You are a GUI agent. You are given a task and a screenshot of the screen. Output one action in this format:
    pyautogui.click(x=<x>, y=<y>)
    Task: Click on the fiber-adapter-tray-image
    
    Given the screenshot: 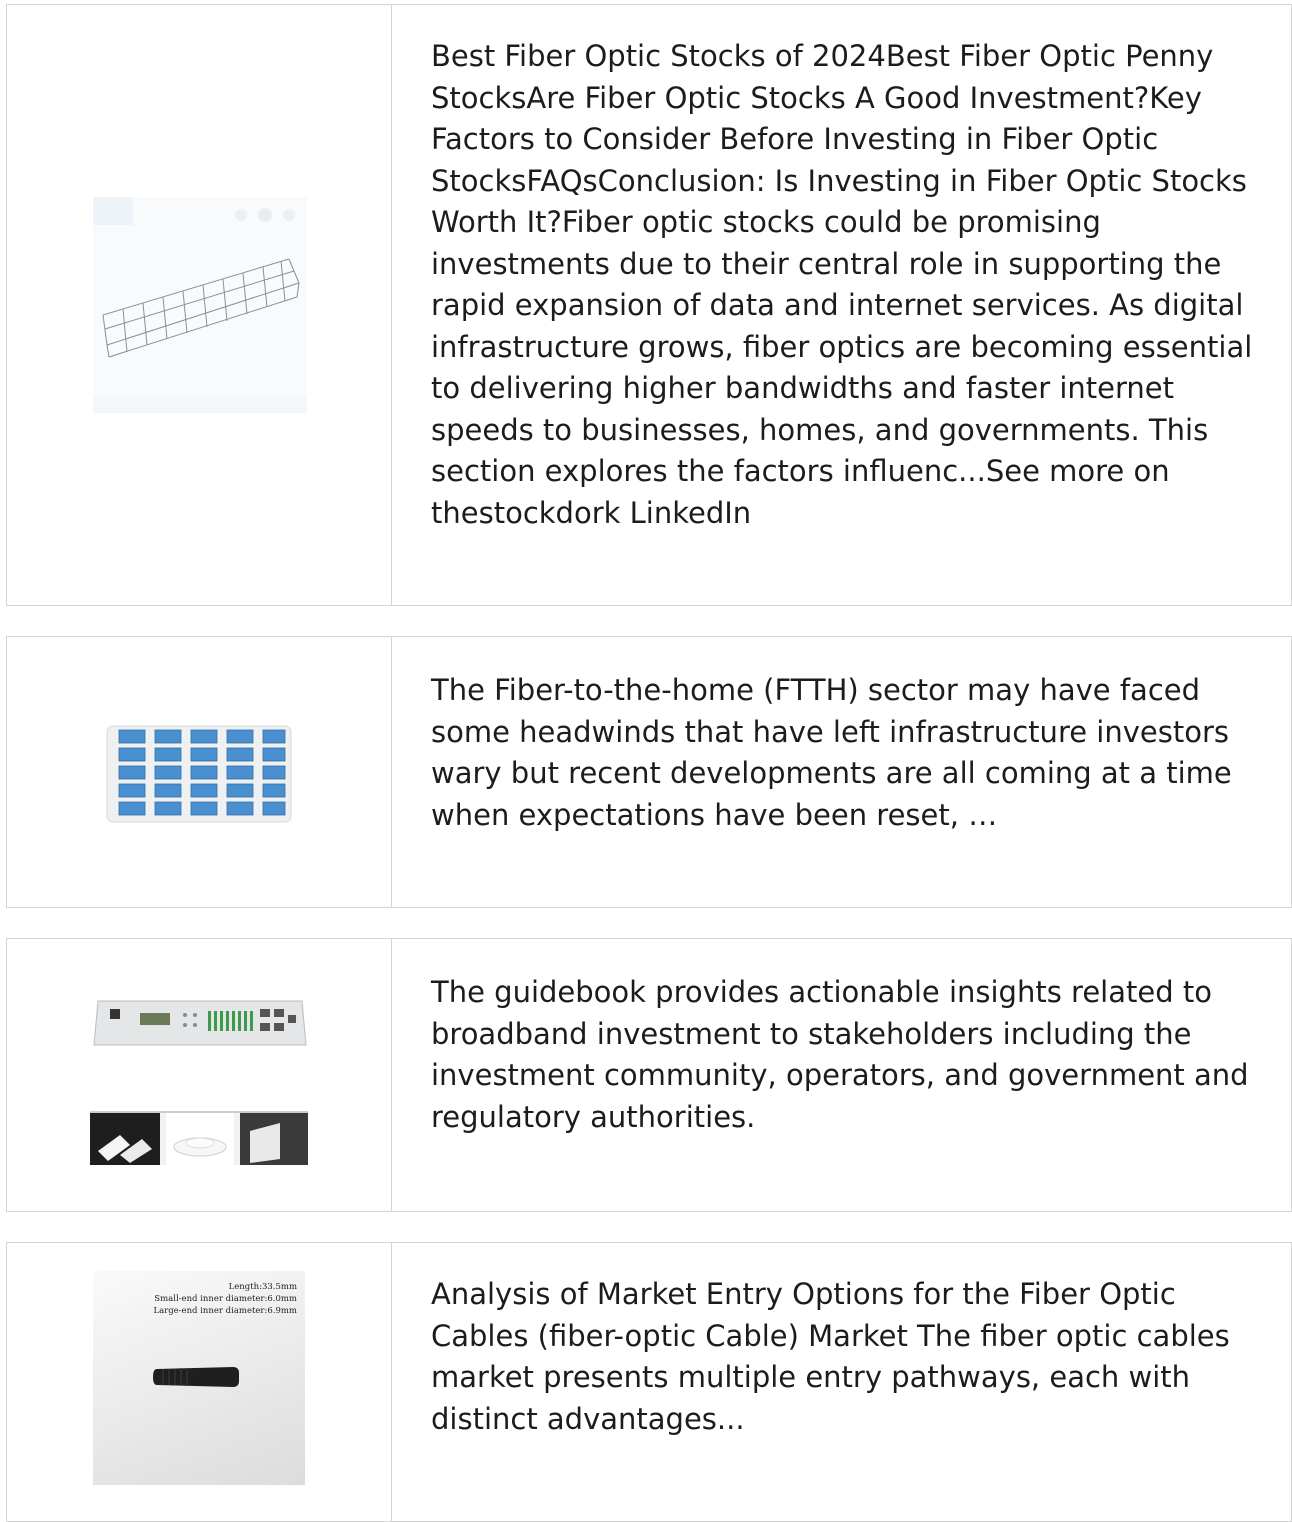 What is the action you would take?
    pyautogui.click(x=200, y=773)
    